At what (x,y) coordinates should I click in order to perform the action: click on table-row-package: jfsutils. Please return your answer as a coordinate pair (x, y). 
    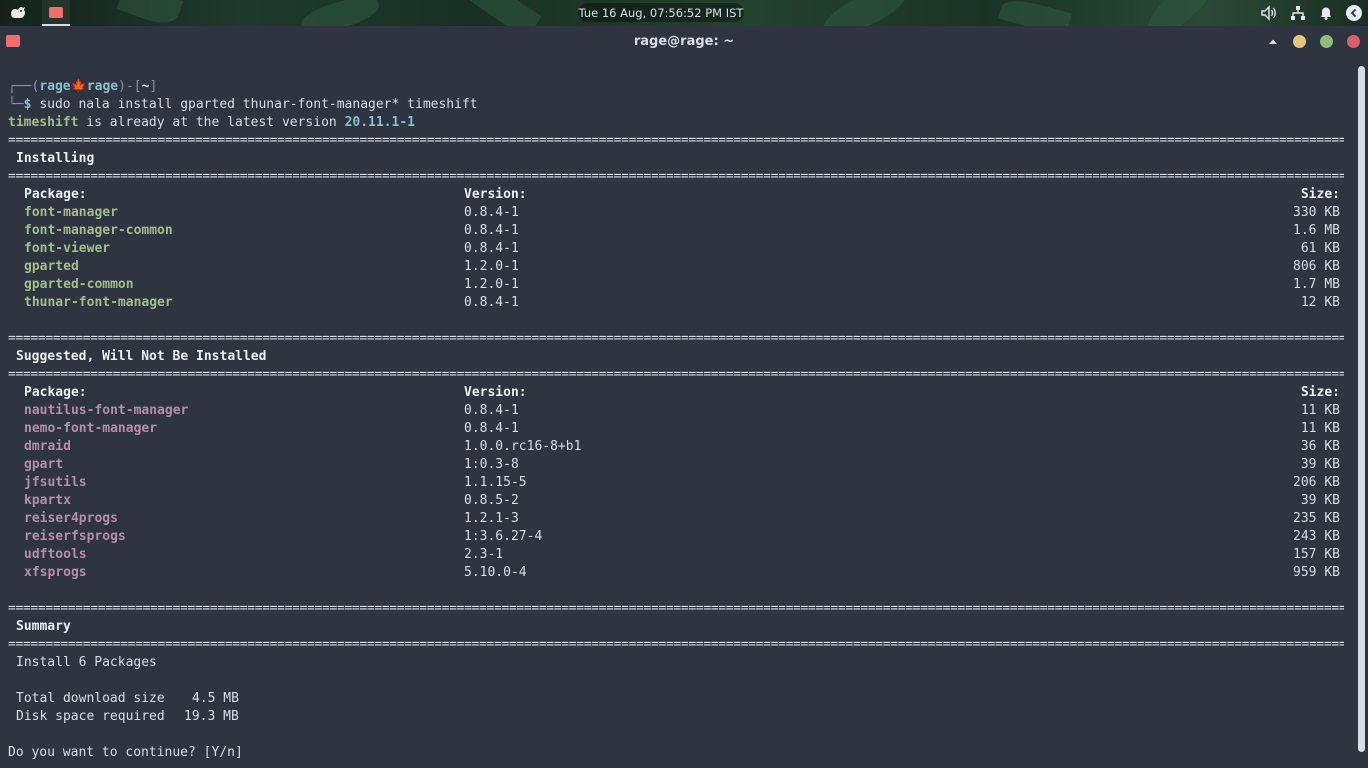
    Looking at the image, I should click on (55, 482).